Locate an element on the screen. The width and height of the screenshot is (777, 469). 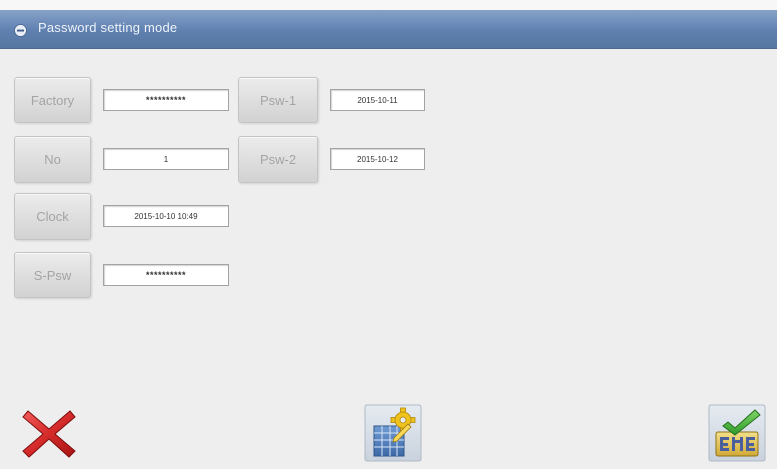
factory-password-value: ********** is located at coordinates (166, 100).